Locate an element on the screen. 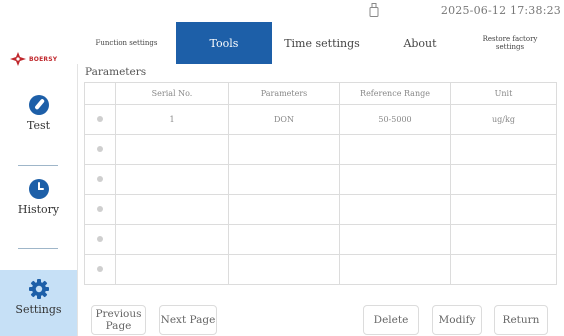 This screenshot has width=564, height=336. range-cell: 50-5000 is located at coordinates (395, 119).